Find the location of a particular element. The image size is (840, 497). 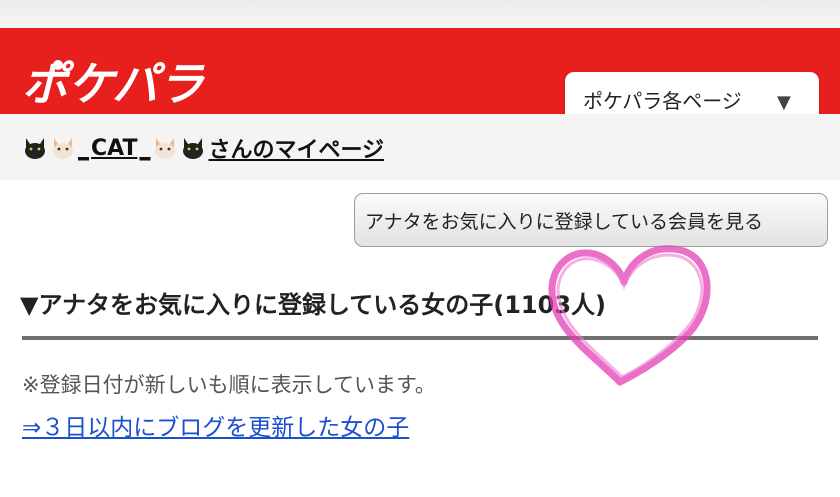

view-favoriting-members-button: アナタをお気に入りに登録している会員を見る is located at coordinates (591, 220).